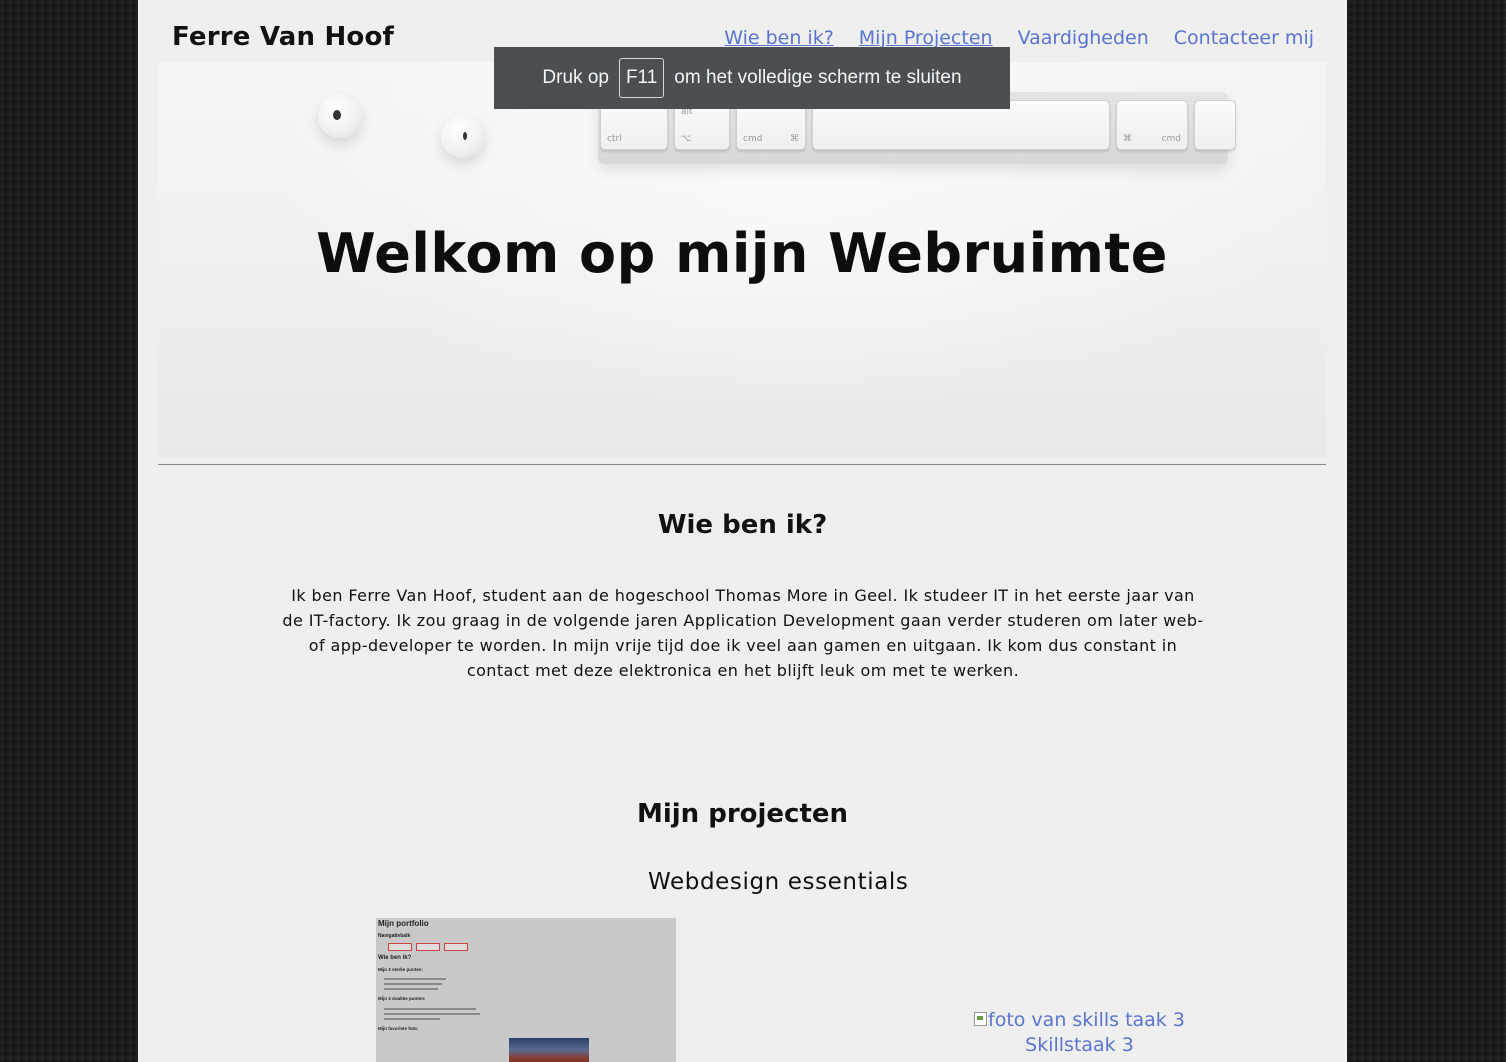 The image size is (1506, 1062). What do you see at coordinates (402, 998) in the screenshot?
I see `thumb-weak-label: Mijn 3 zwakke punten:` at bounding box center [402, 998].